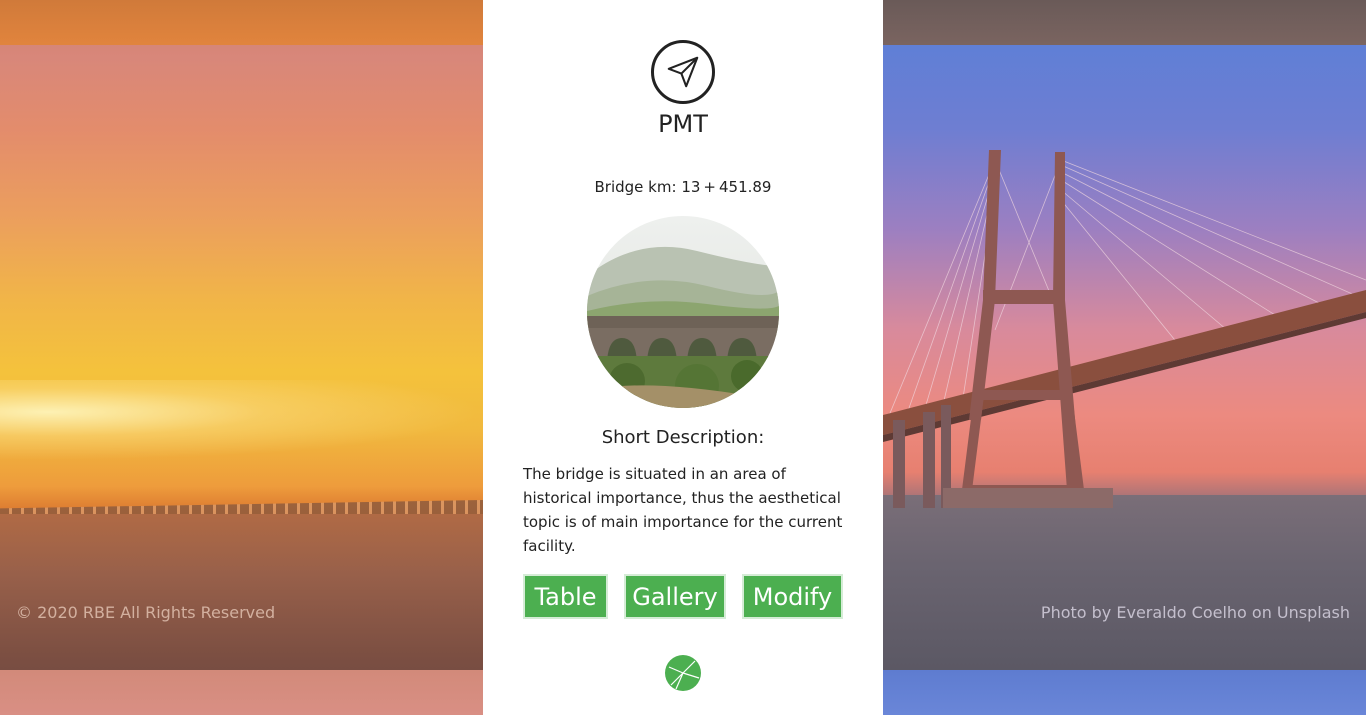  I want to click on modify-button: Modify, so click(792, 596).